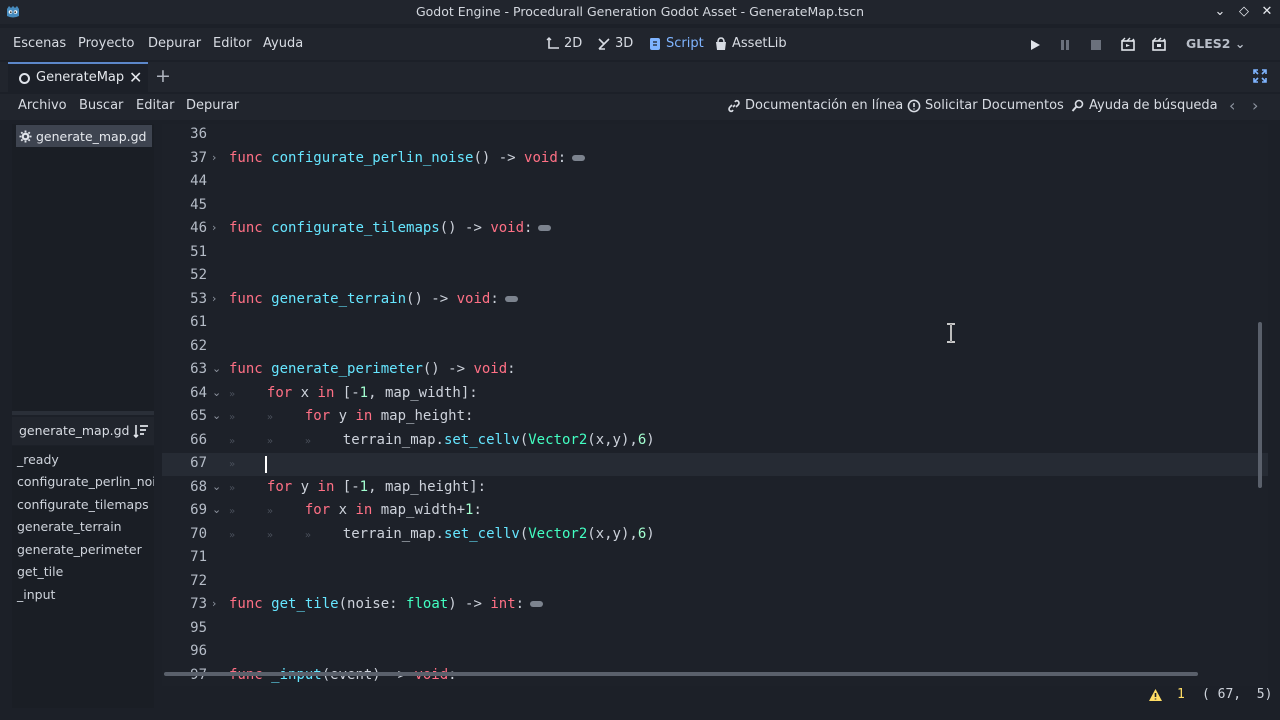 The width and height of the screenshot is (1280, 720). What do you see at coordinates (24, 78) in the screenshot?
I see `node-icon` at bounding box center [24, 78].